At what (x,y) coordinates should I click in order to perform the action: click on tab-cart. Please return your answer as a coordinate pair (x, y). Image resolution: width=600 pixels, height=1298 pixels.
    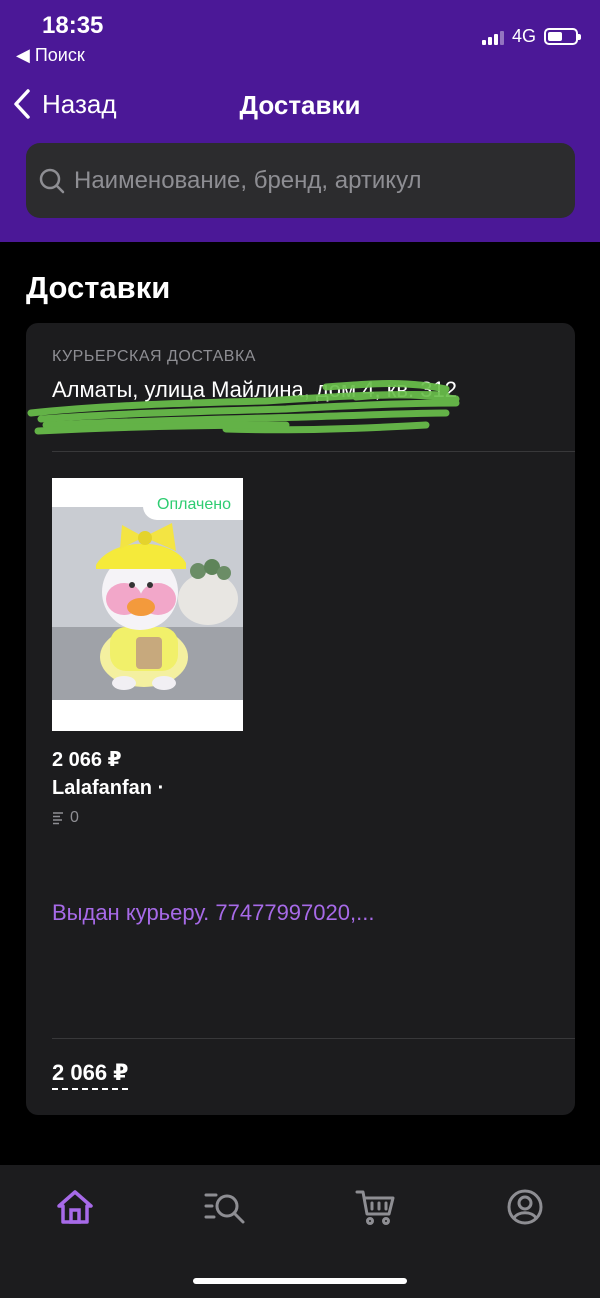
    Looking at the image, I should click on (375, 1207).